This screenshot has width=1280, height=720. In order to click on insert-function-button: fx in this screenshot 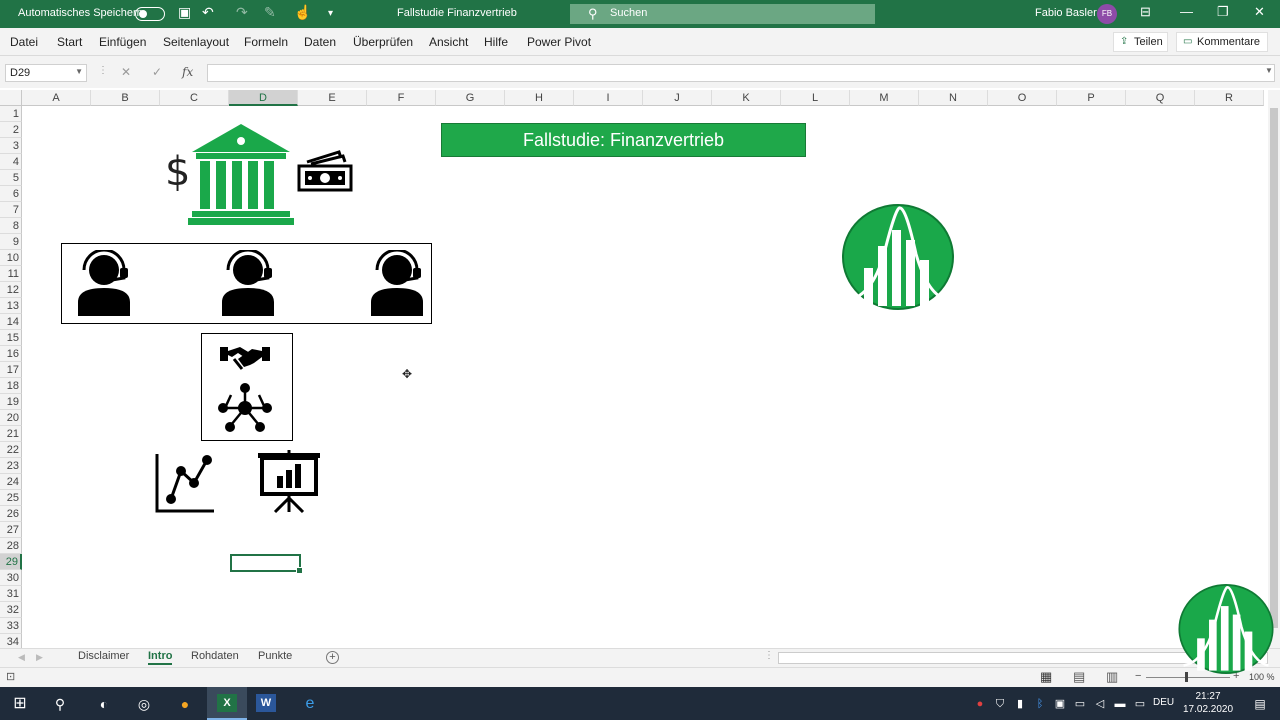, I will do `click(187, 72)`.